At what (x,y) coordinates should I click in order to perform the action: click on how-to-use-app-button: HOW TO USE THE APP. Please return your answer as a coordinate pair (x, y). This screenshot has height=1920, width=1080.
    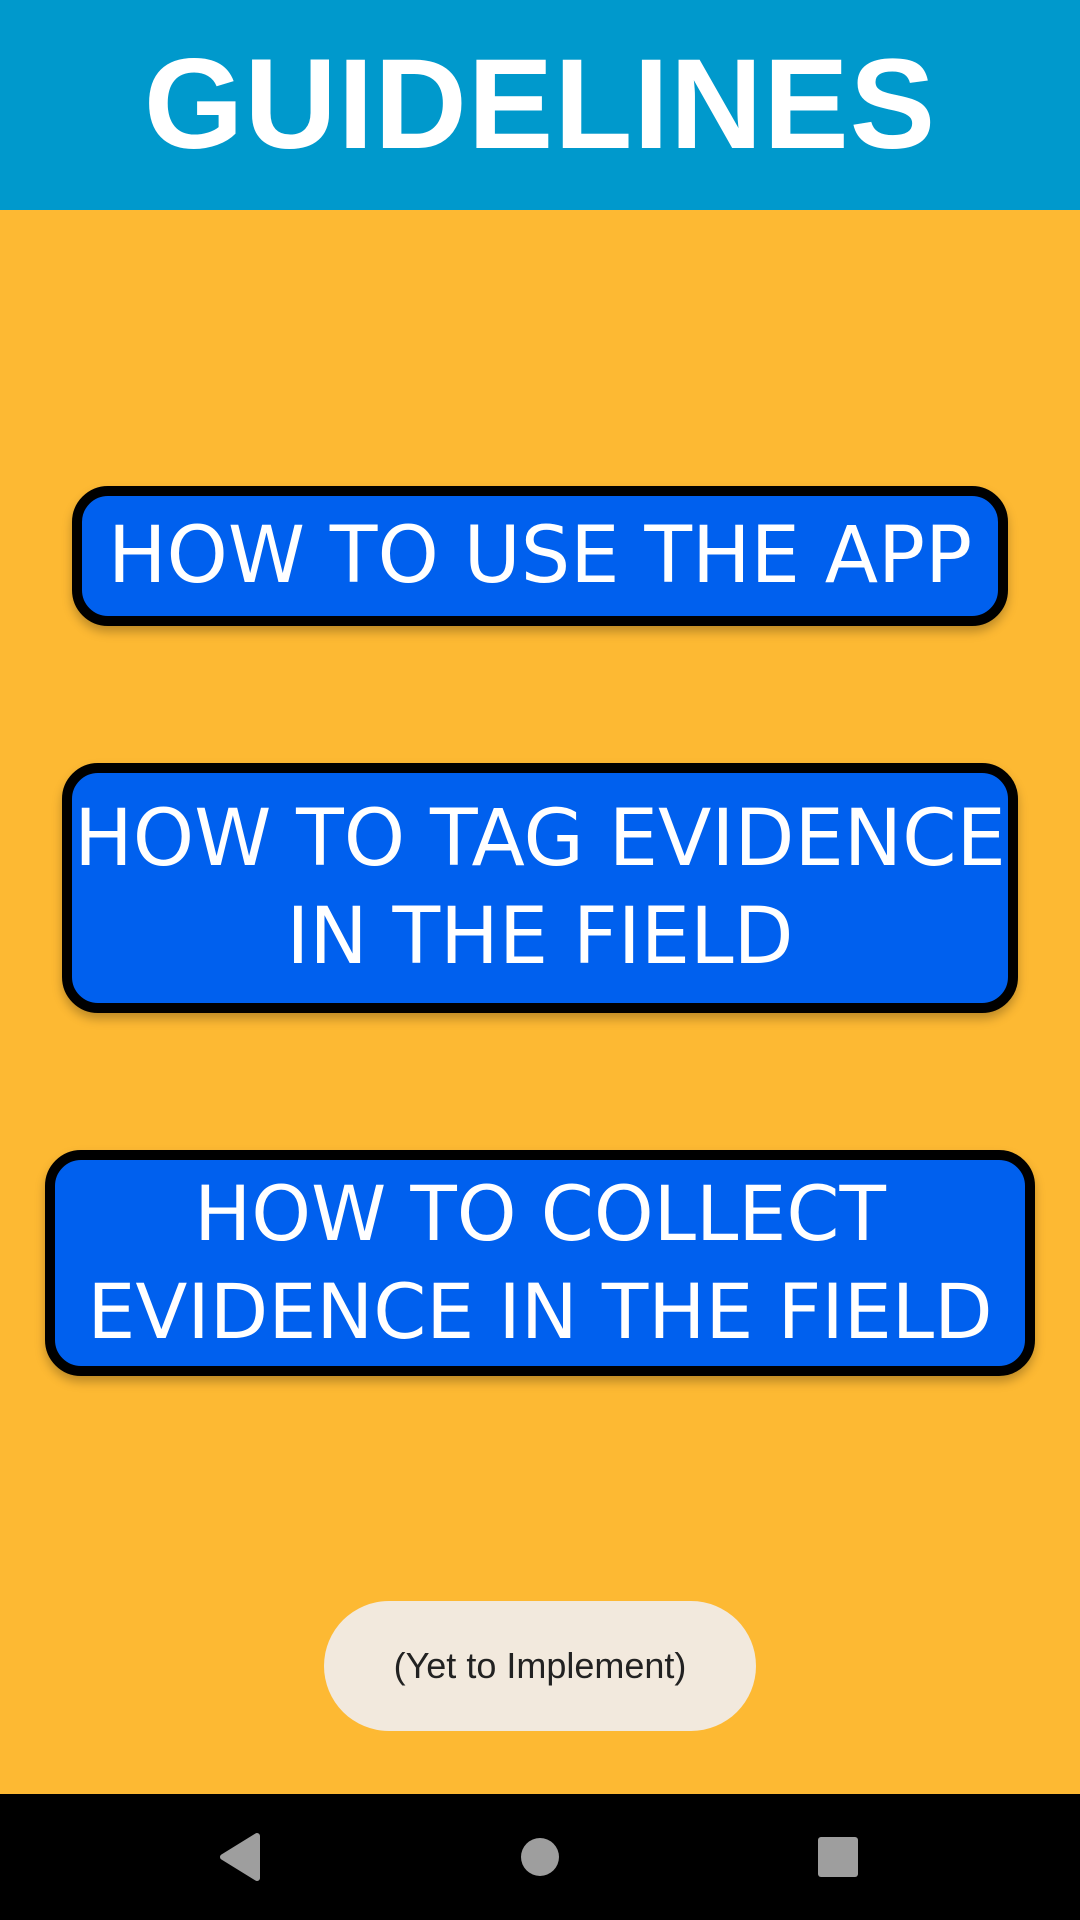
    Looking at the image, I should click on (540, 556).